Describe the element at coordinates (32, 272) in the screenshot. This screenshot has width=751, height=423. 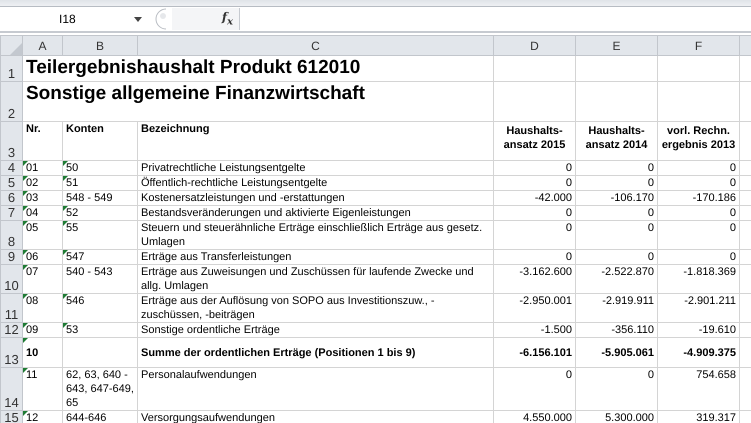
I see `table-cell: 07` at that location.